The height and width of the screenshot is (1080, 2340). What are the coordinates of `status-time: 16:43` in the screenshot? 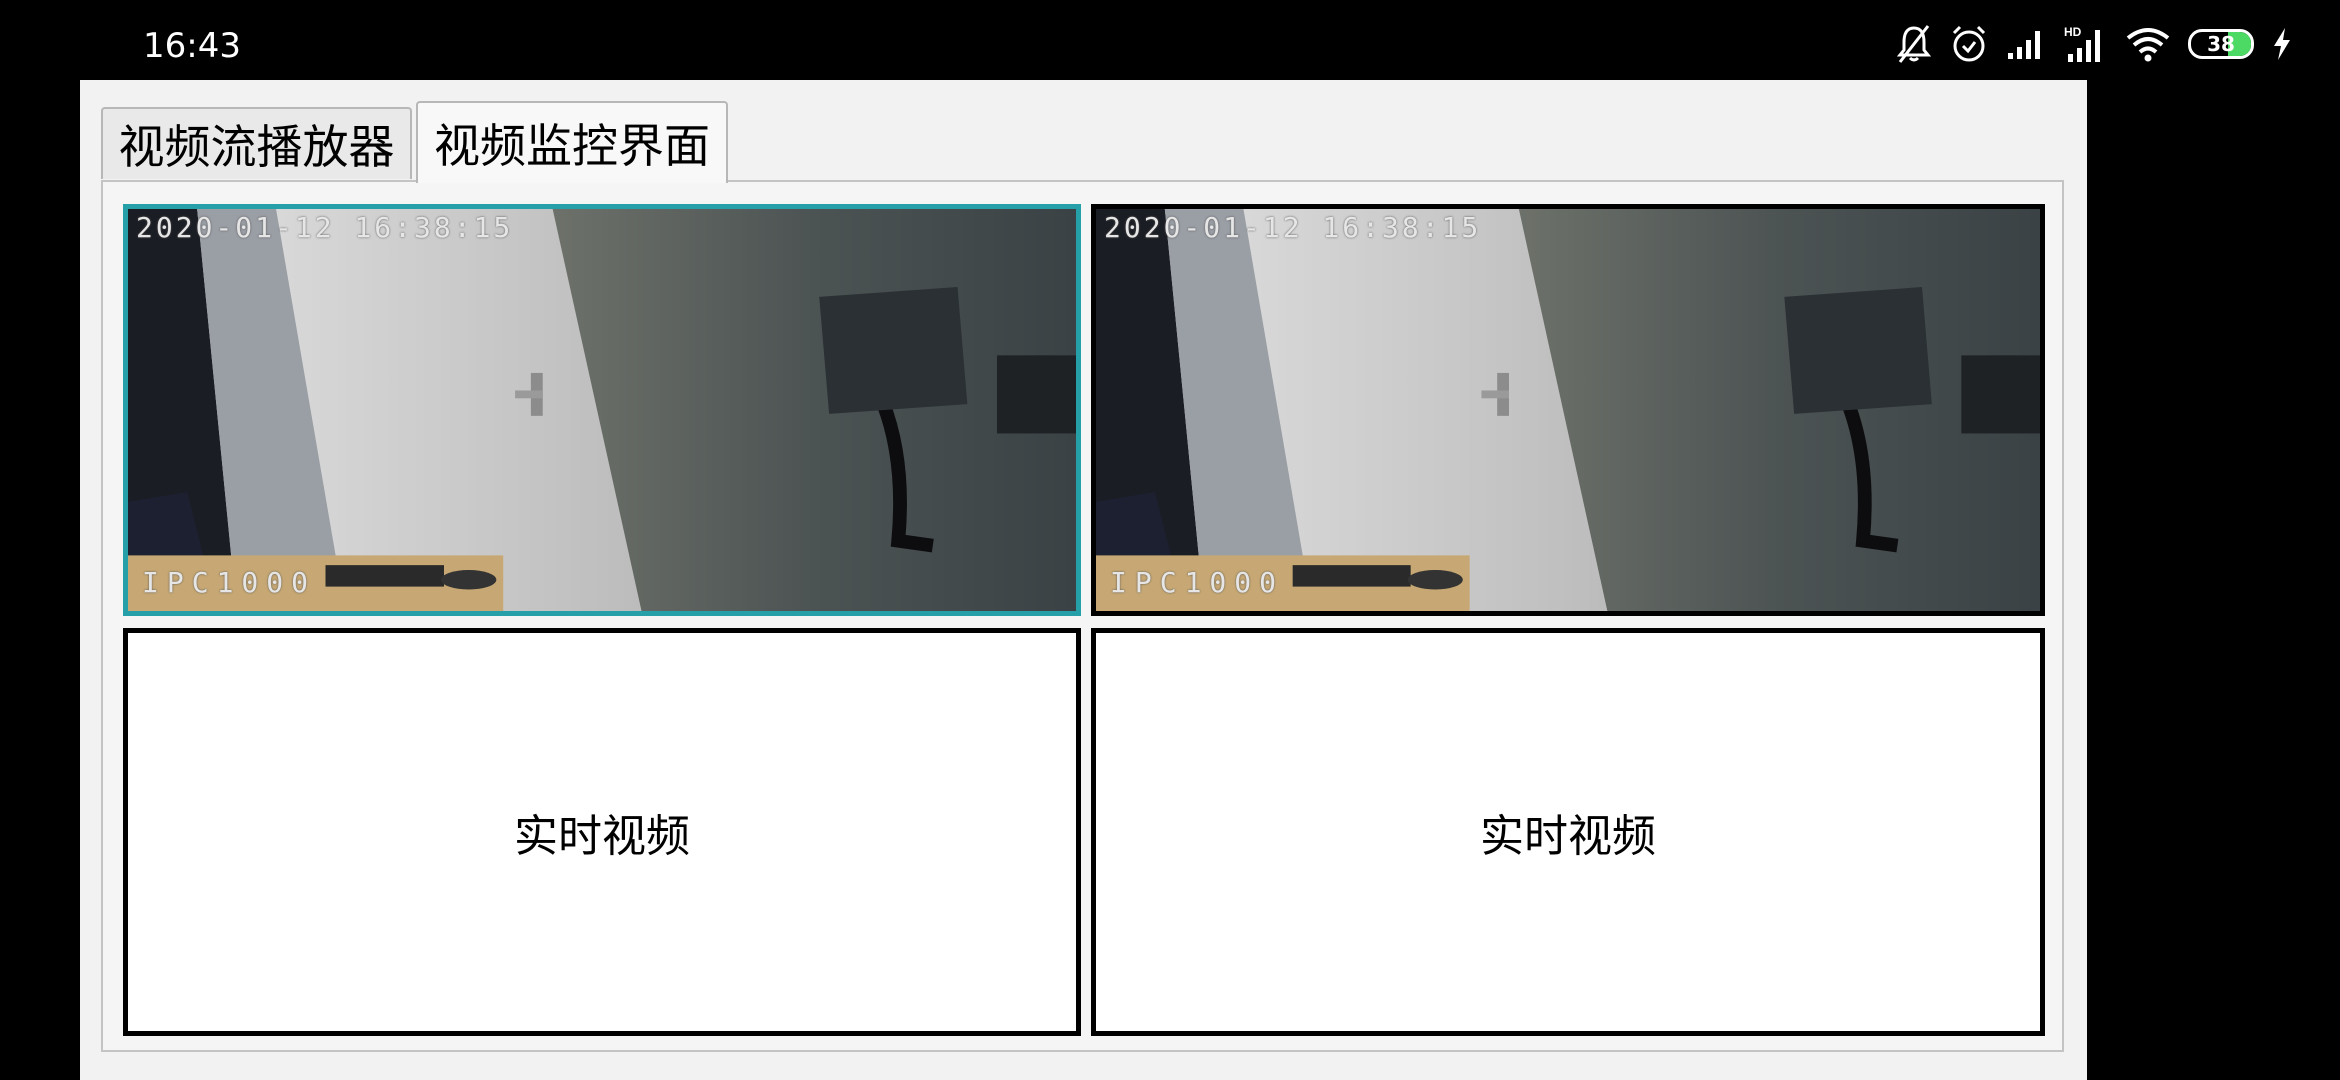 It's located at (192, 46).